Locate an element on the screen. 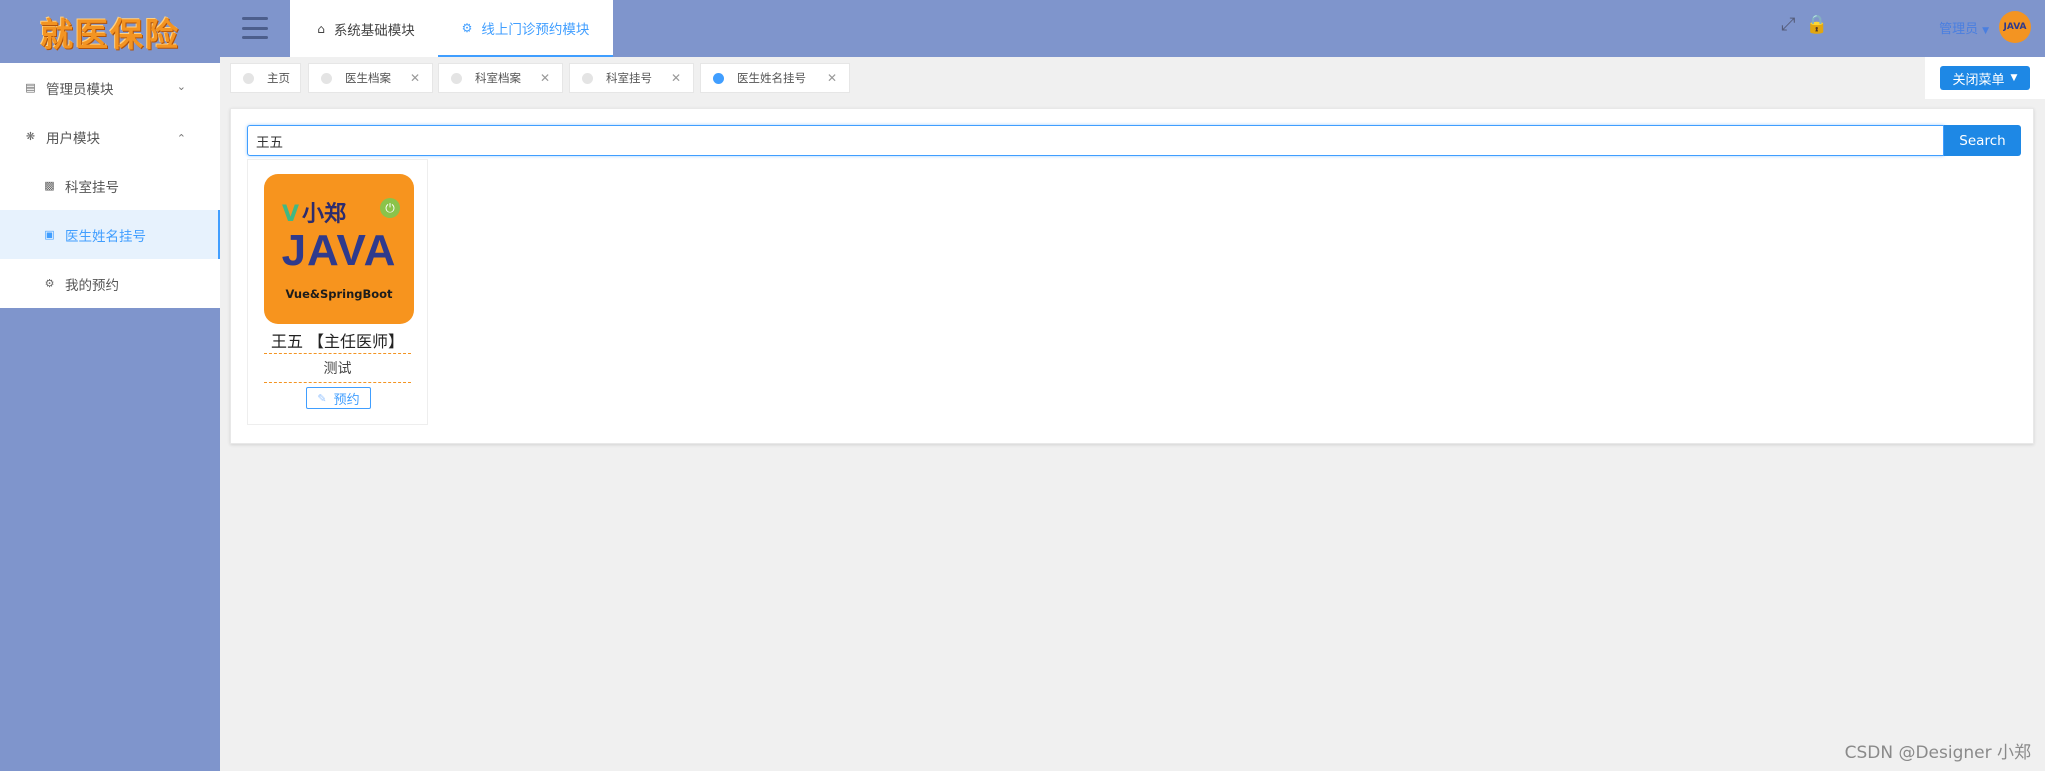 The width and height of the screenshot is (2045, 771). sidebar-item-doctor-name-registration: ▣ 医生姓名挂号 is located at coordinates (110, 234).